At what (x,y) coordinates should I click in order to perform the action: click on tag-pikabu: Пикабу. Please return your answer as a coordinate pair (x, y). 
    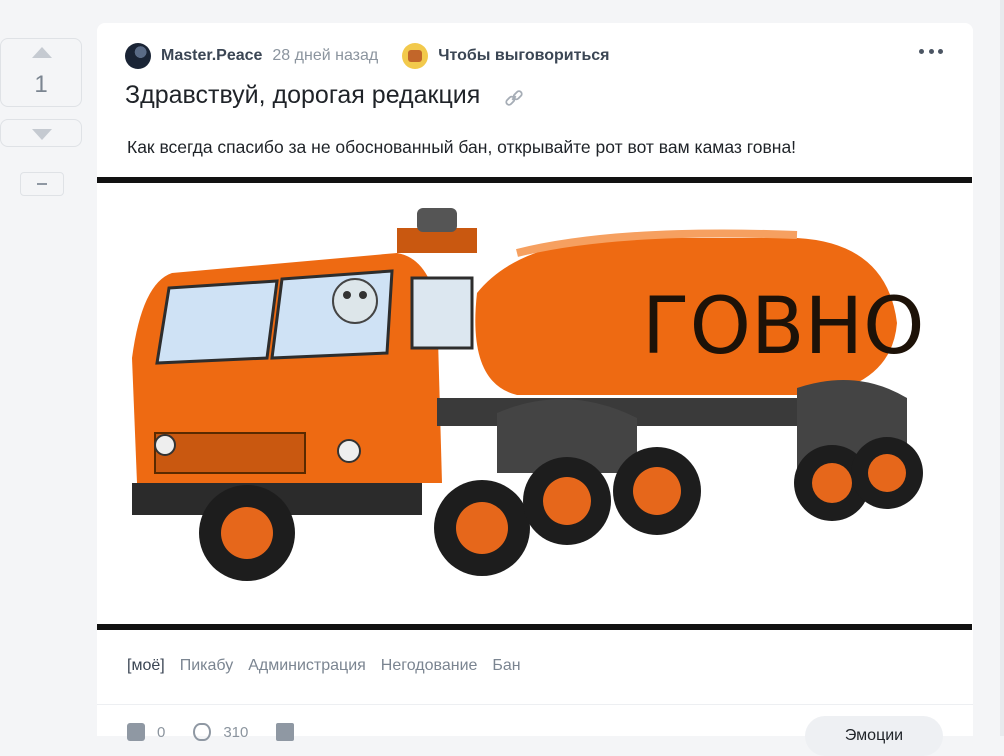
    Looking at the image, I should click on (207, 666).